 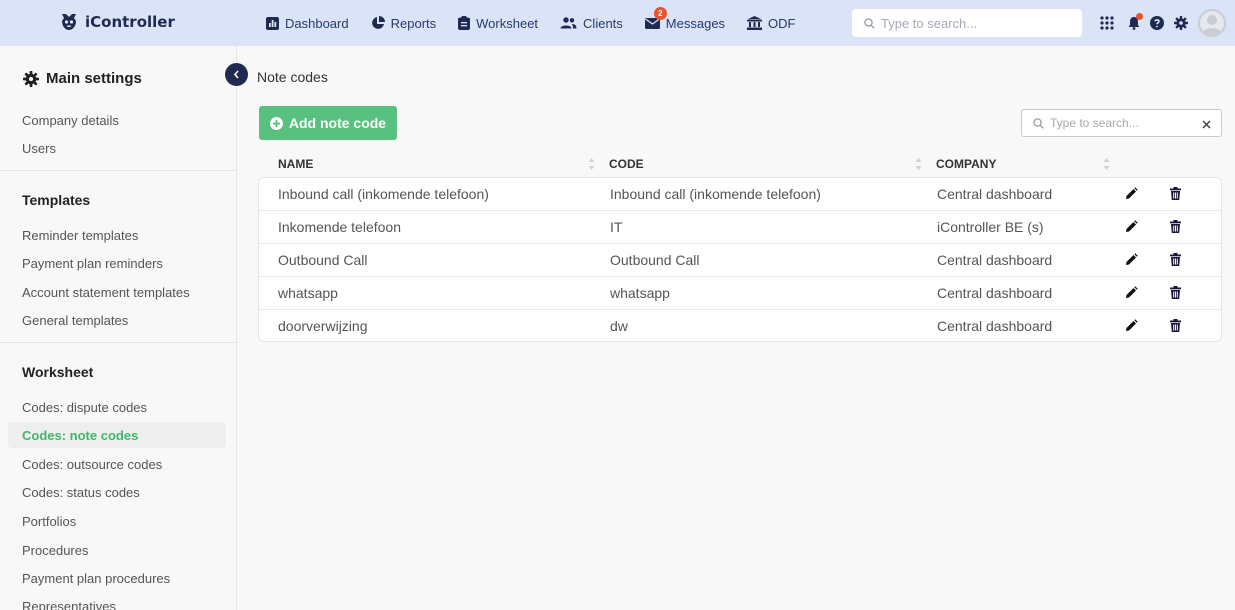 What do you see at coordinates (96, 578) in the screenshot?
I see `sidebar-item-payment-plan-procedures: Payment plan procedures` at bounding box center [96, 578].